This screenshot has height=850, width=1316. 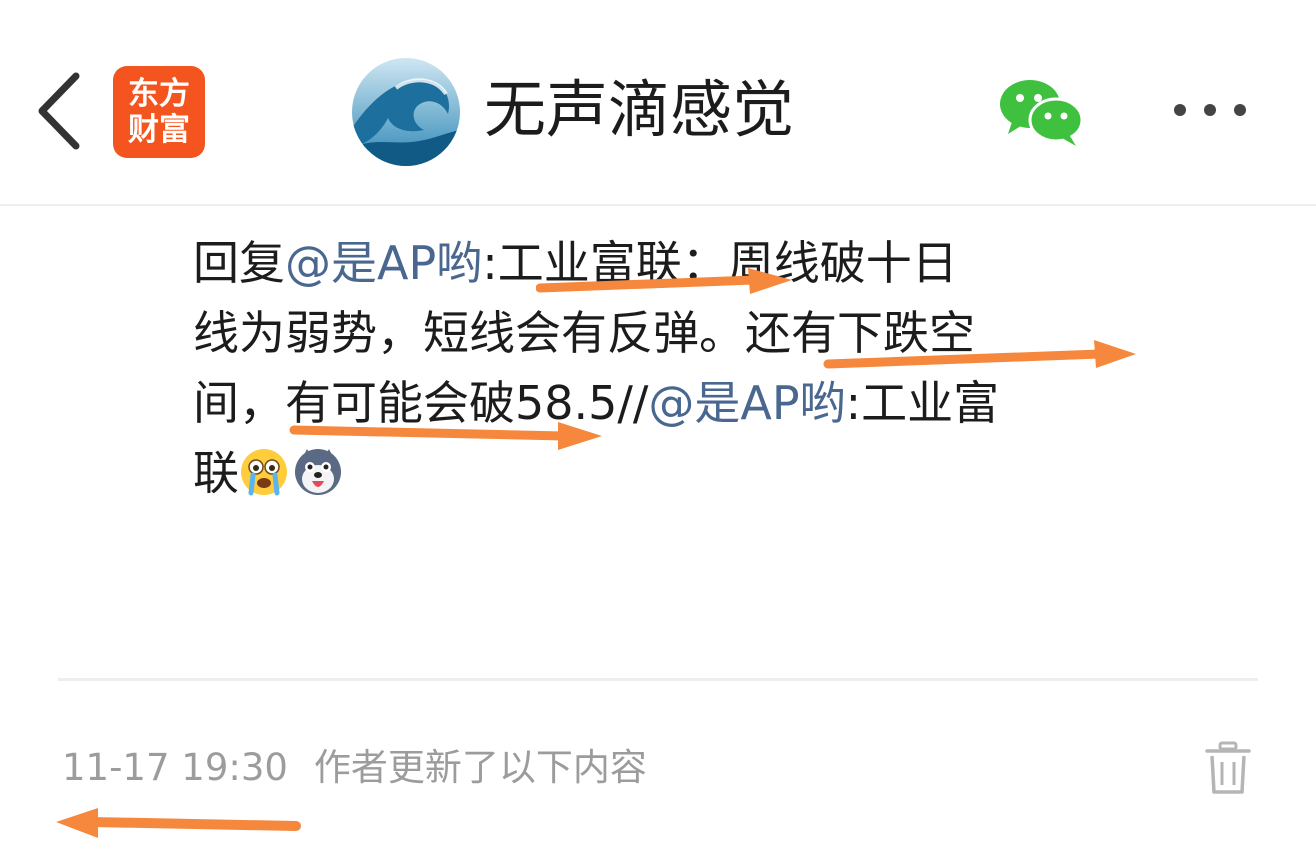 I want to click on update-label: 作者更新了以下内容, so click(x=480, y=767).